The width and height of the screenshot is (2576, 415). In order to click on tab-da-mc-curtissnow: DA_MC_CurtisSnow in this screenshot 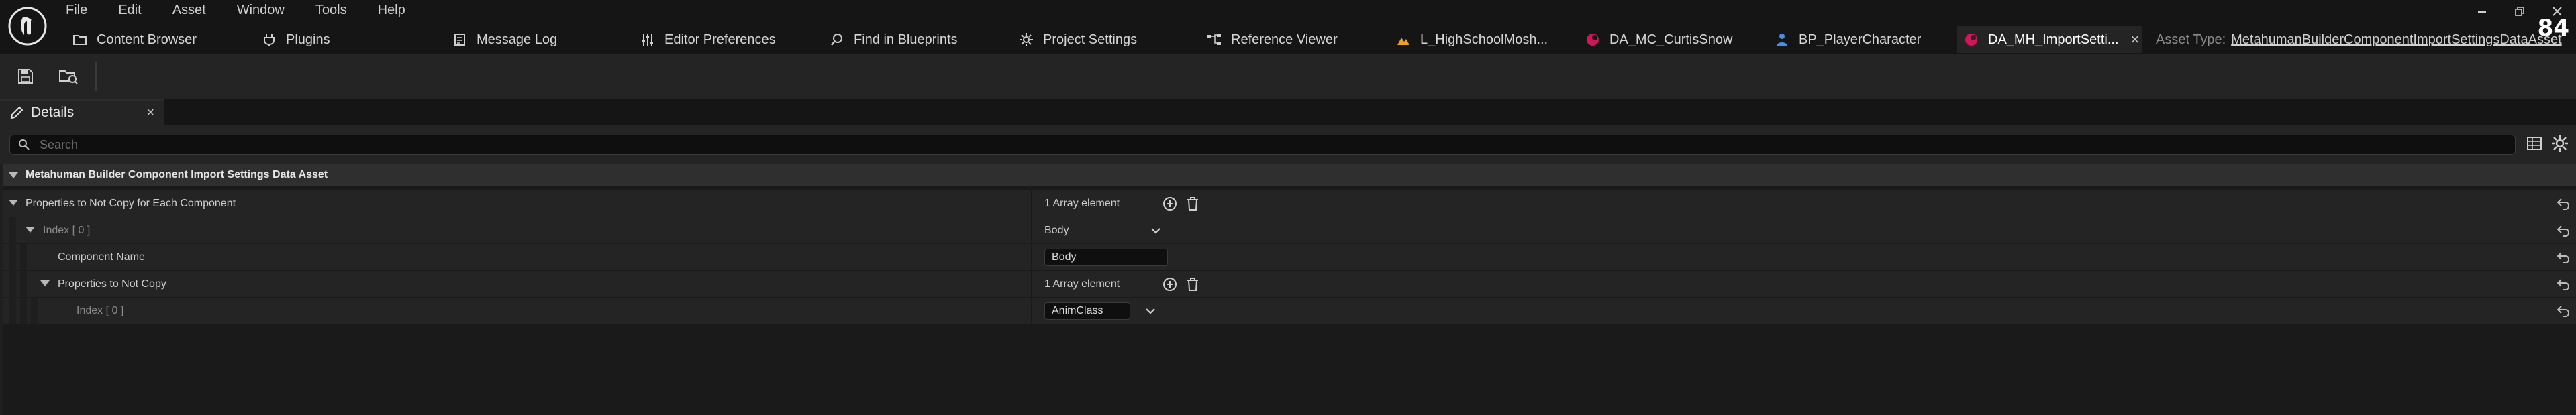, I will do `click(1658, 39)`.